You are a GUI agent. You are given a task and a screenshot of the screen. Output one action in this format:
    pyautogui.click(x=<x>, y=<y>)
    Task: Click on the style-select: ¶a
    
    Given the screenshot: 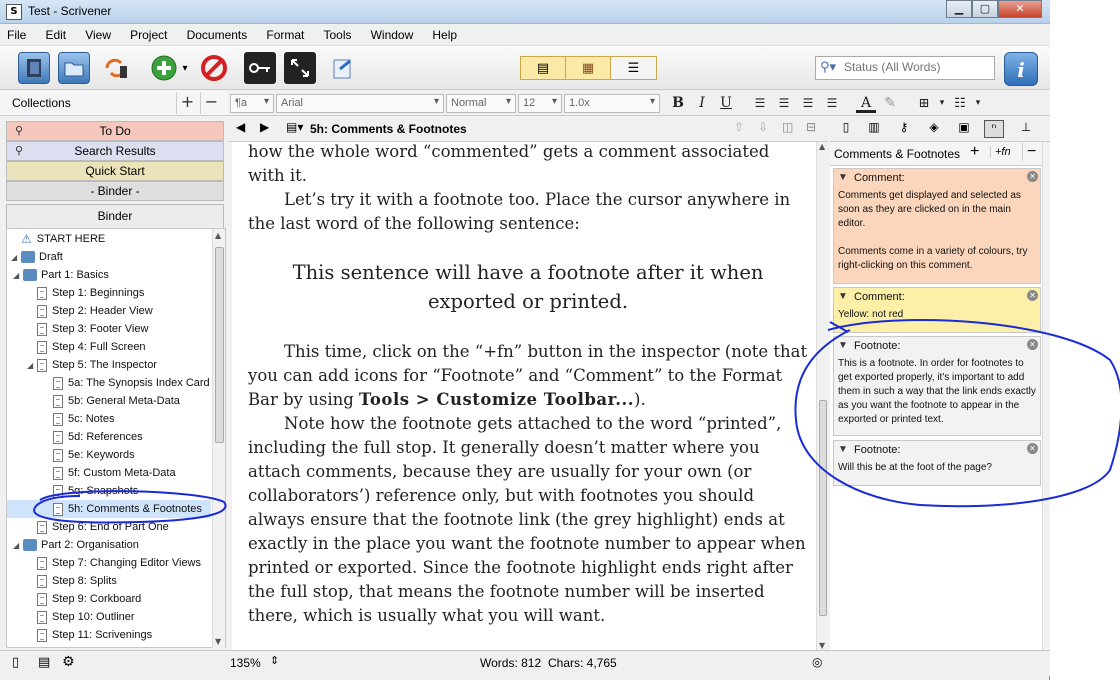 What is the action you would take?
    pyautogui.click(x=252, y=103)
    